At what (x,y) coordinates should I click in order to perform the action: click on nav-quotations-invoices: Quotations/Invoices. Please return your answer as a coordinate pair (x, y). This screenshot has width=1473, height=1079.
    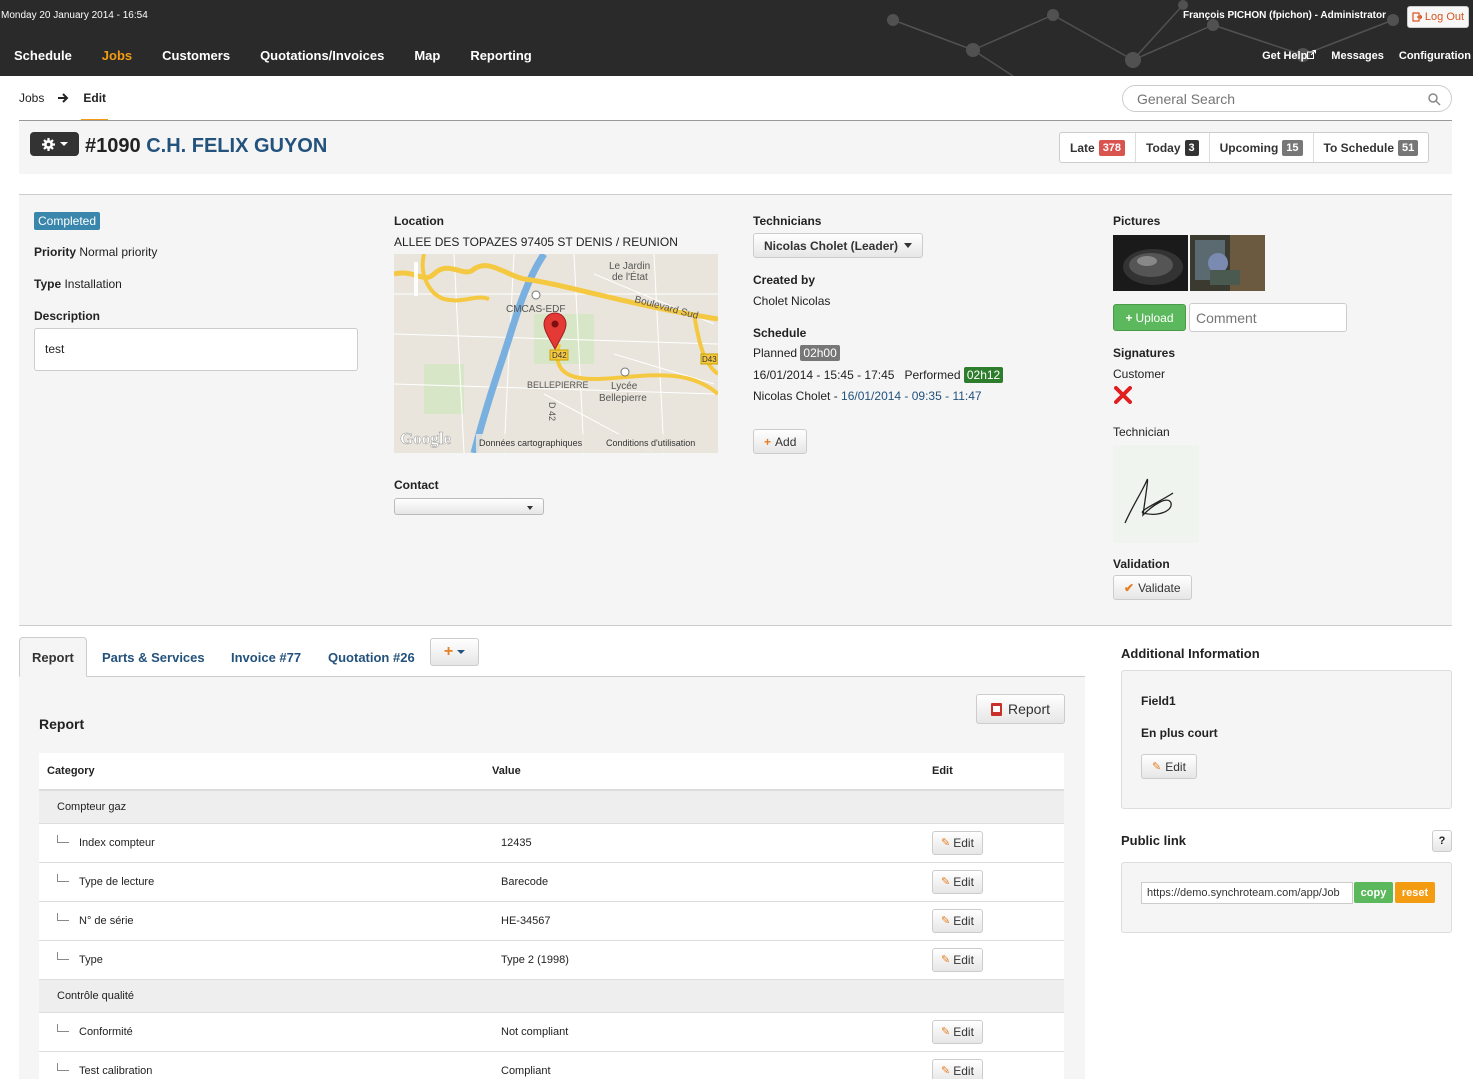
    Looking at the image, I should click on (322, 55).